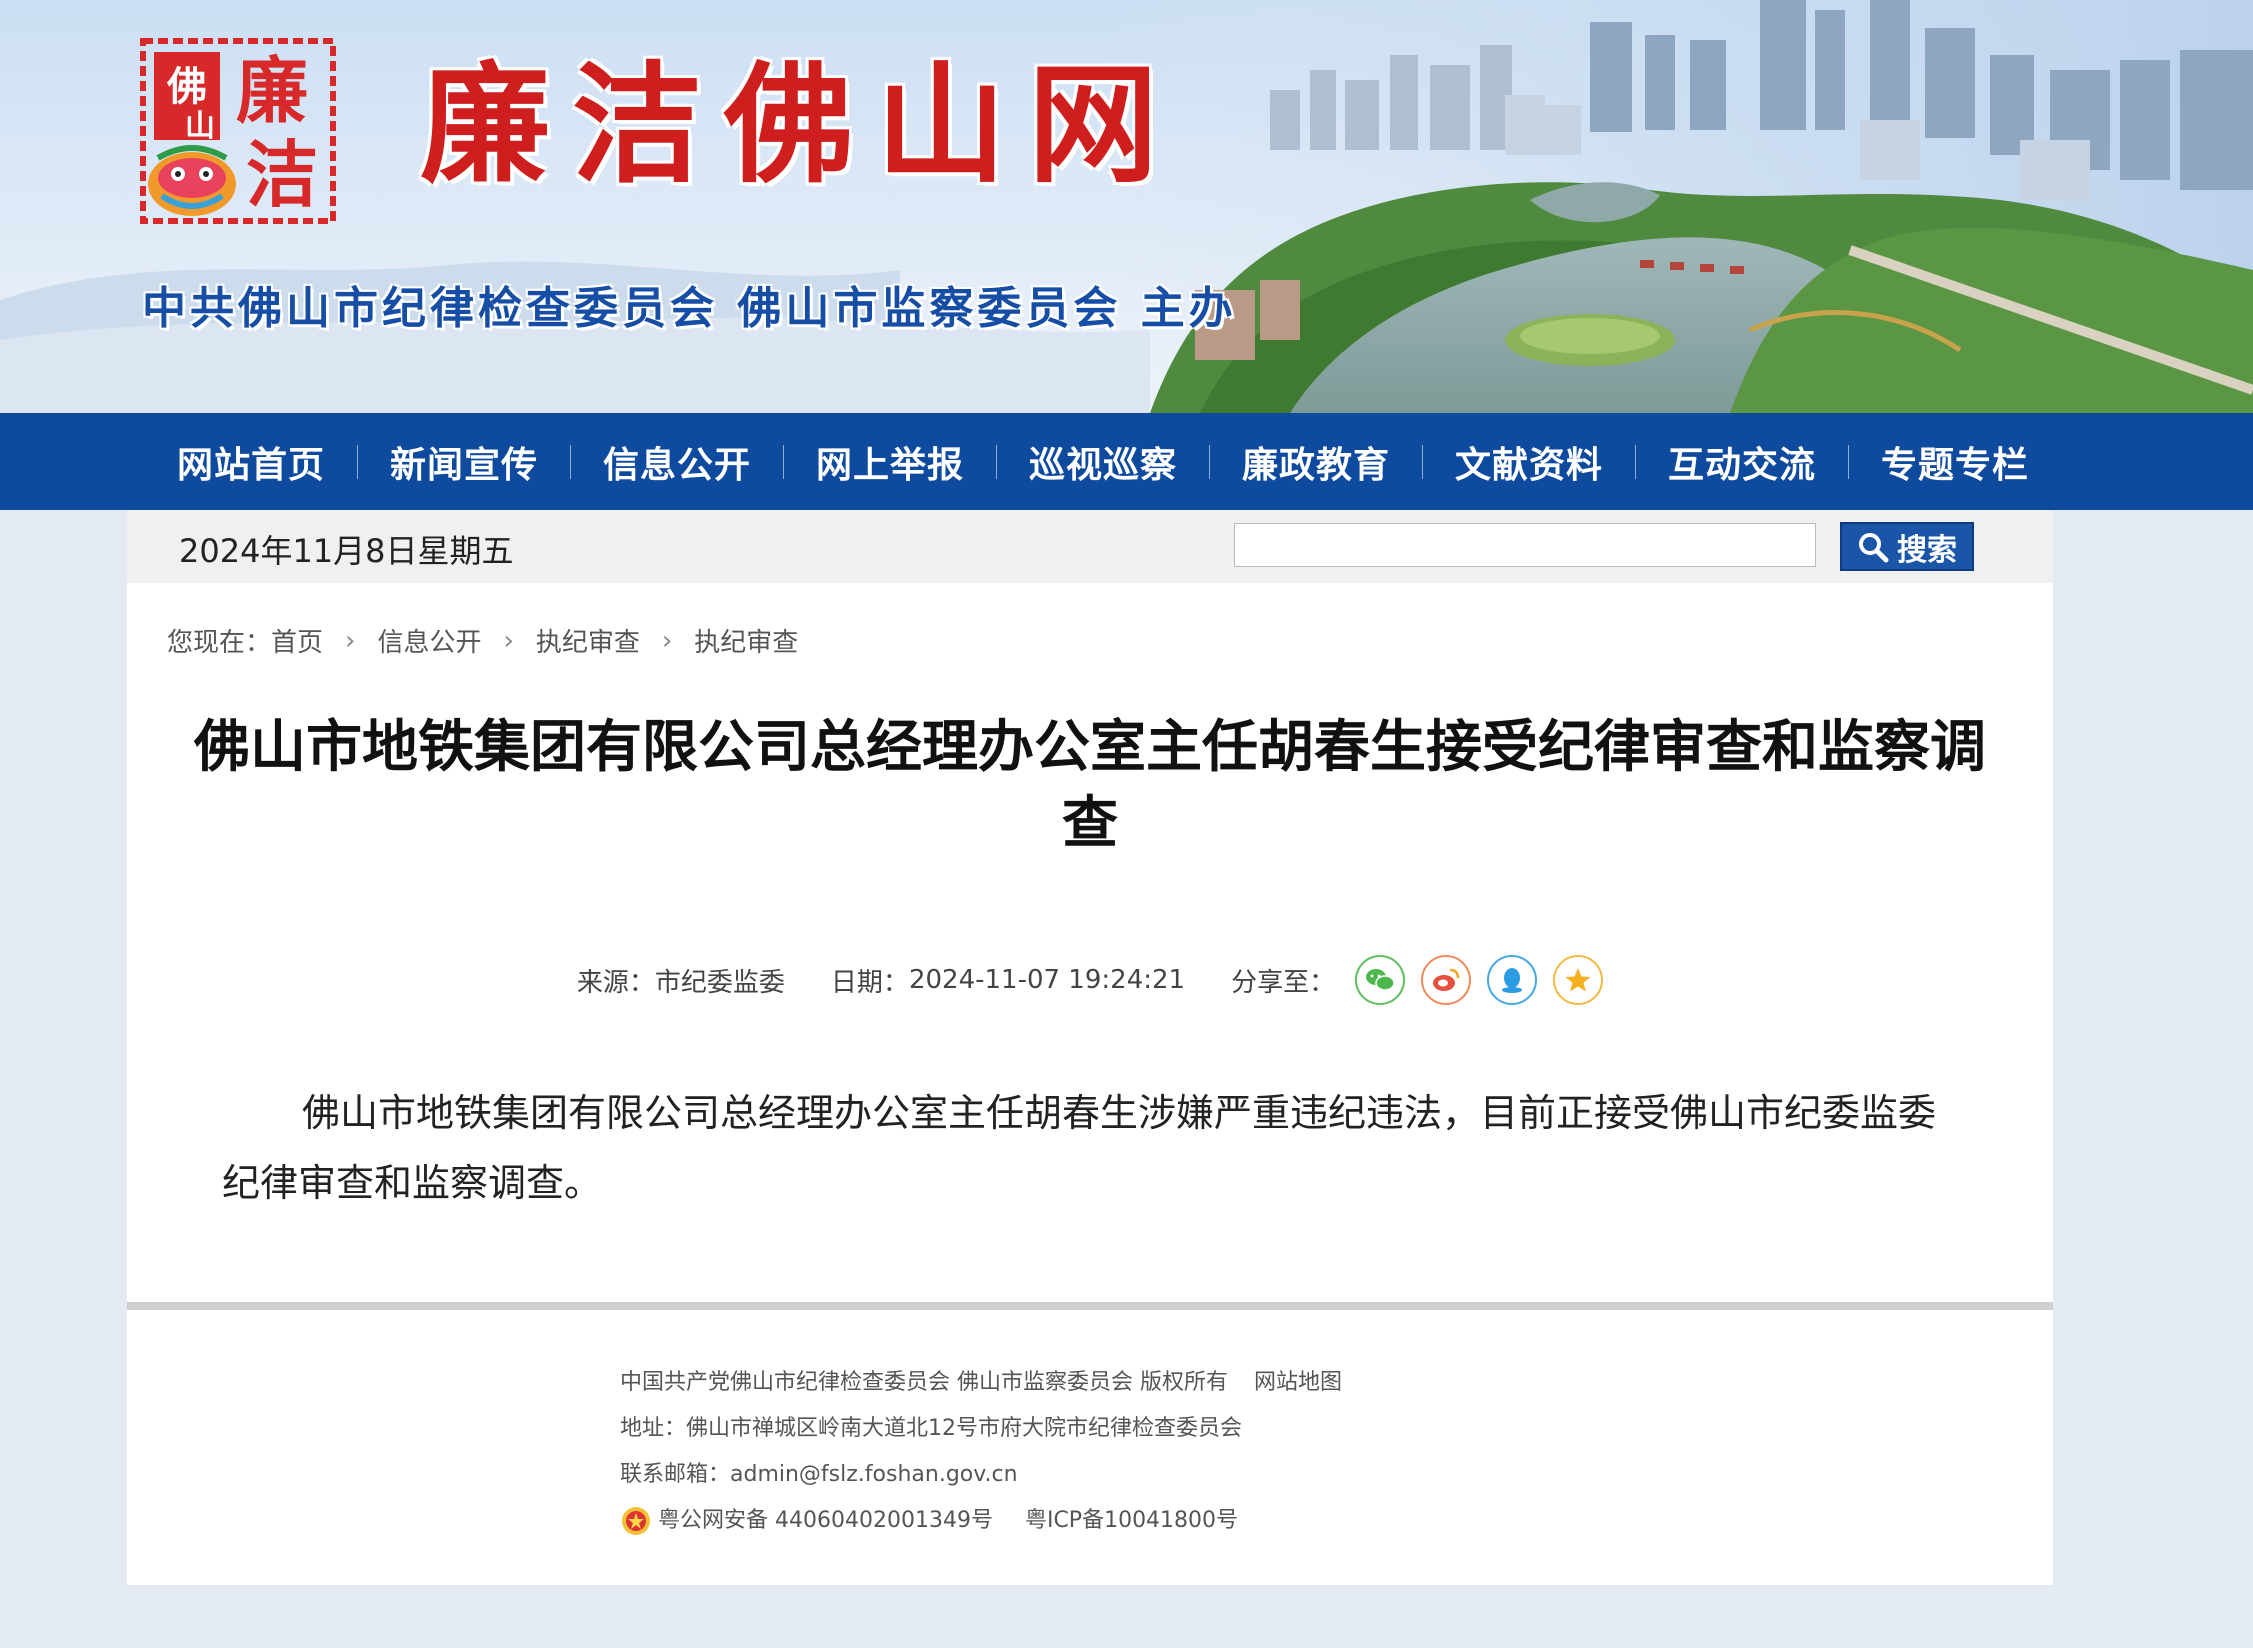  Describe the element at coordinates (1090, 785) in the screenshot. I see `article-title: 佛山市地铁集团有限公司总经理办公室主任胡春生接受纪律审查和监察调查` at that location.